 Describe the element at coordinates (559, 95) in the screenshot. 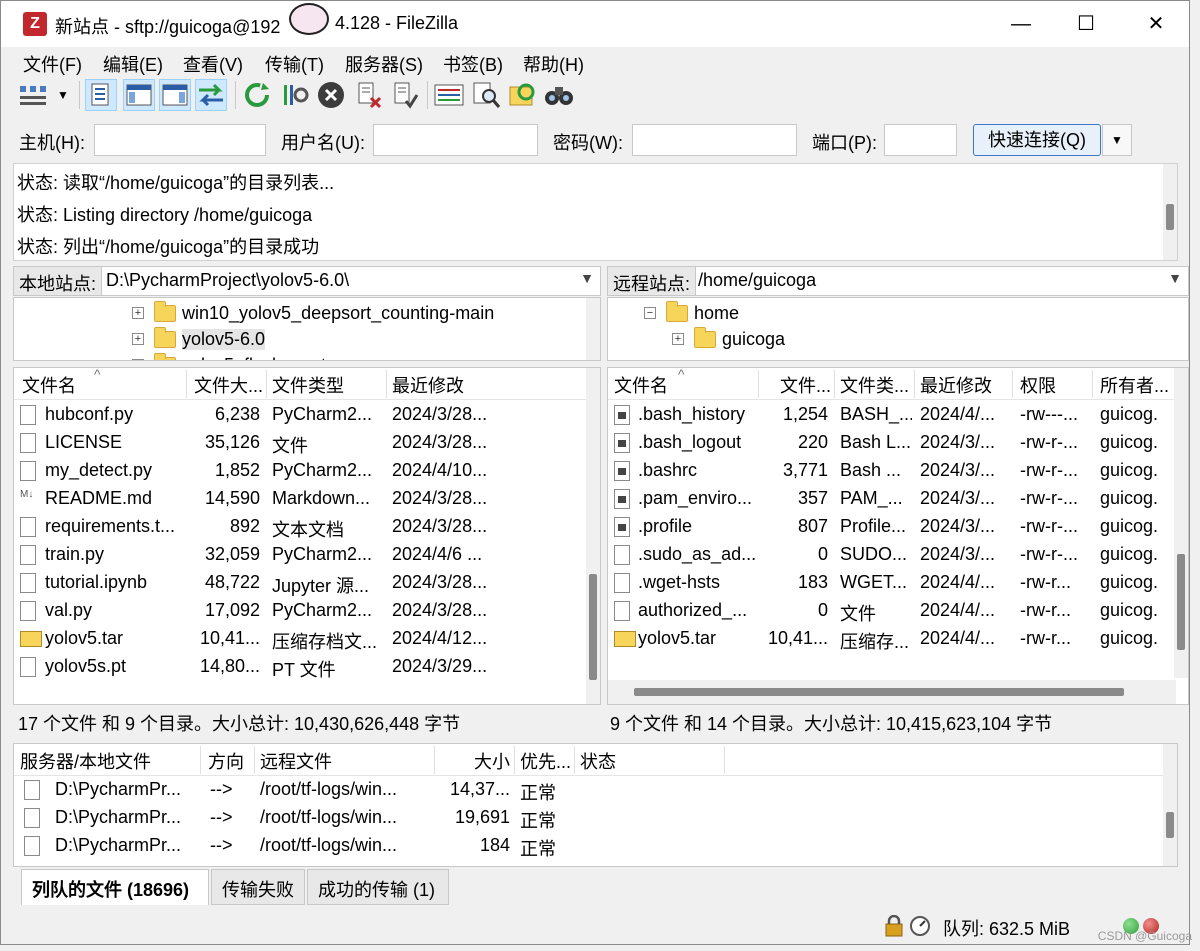

I see `find-icon` at that location.